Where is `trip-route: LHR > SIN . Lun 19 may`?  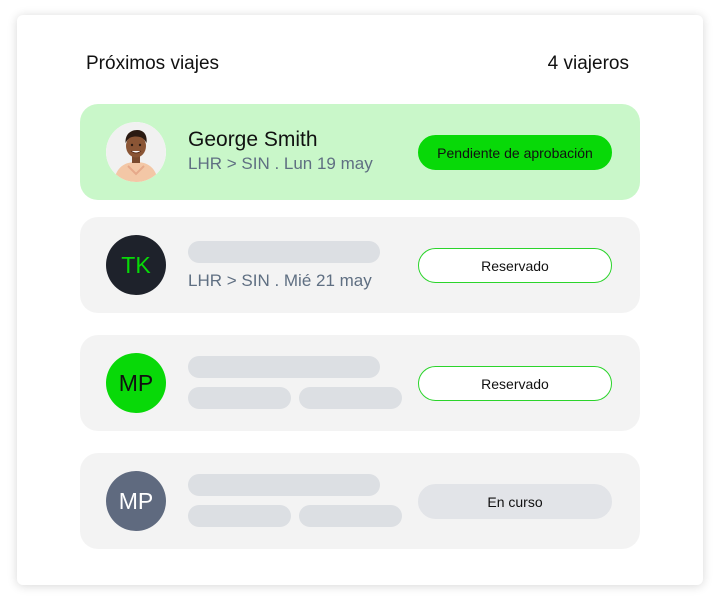 trip-route: LHR > SIN . Lun 19 may is located at coordinates (280, 163).